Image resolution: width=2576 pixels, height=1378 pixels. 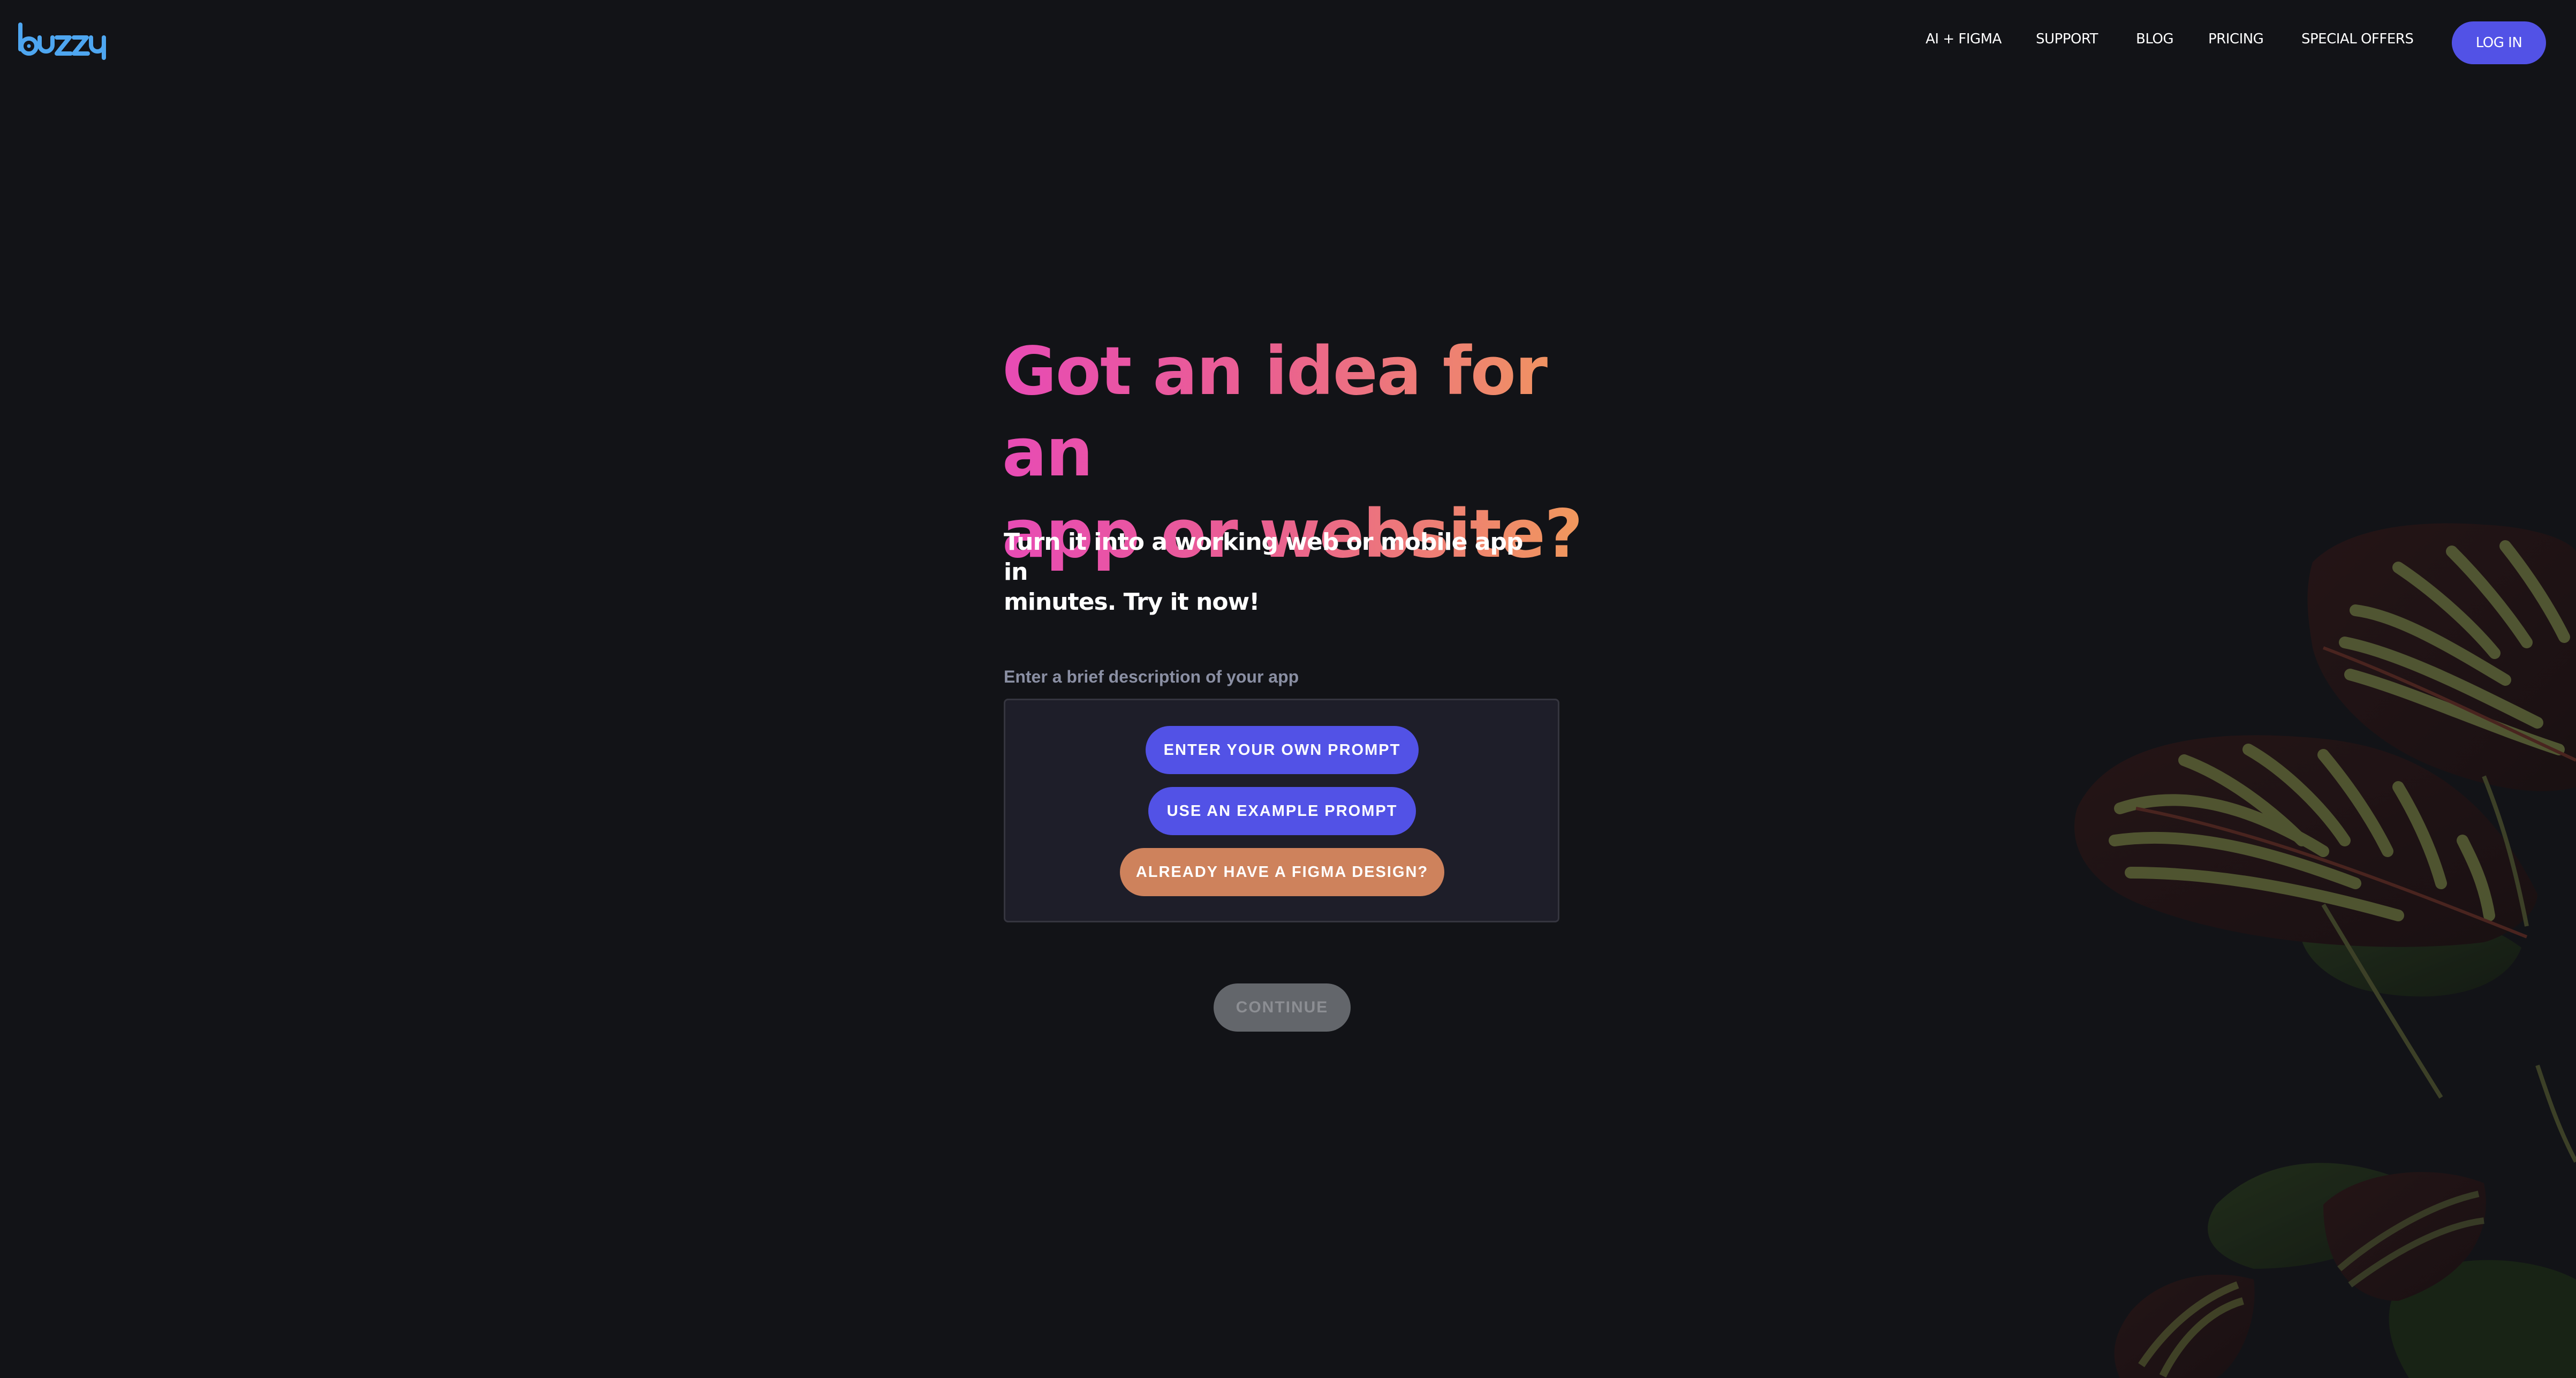 What do you see at coordinates (1274, 412) in the screenshot?
I see `hero-headline-line1: Got an idea for an` at bounding box center [1274, 412].